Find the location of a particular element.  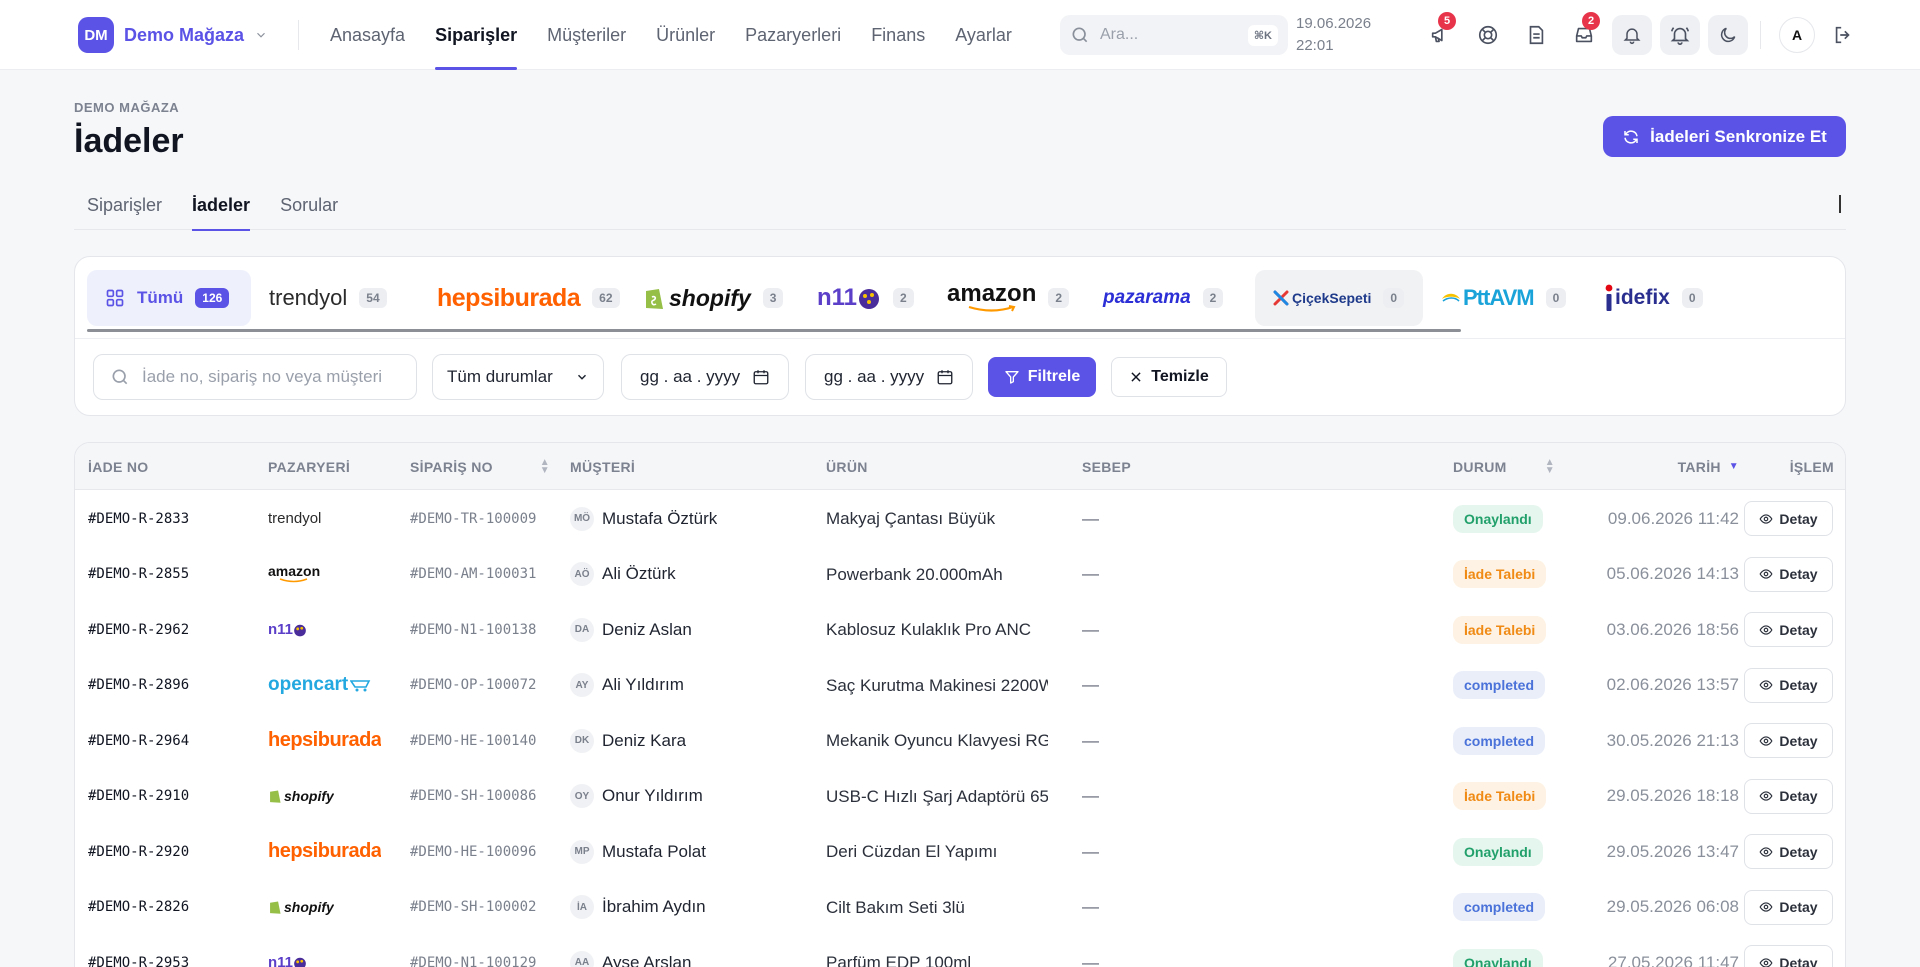

column-action: İŞLEM is located at coordinates (1811, 466).